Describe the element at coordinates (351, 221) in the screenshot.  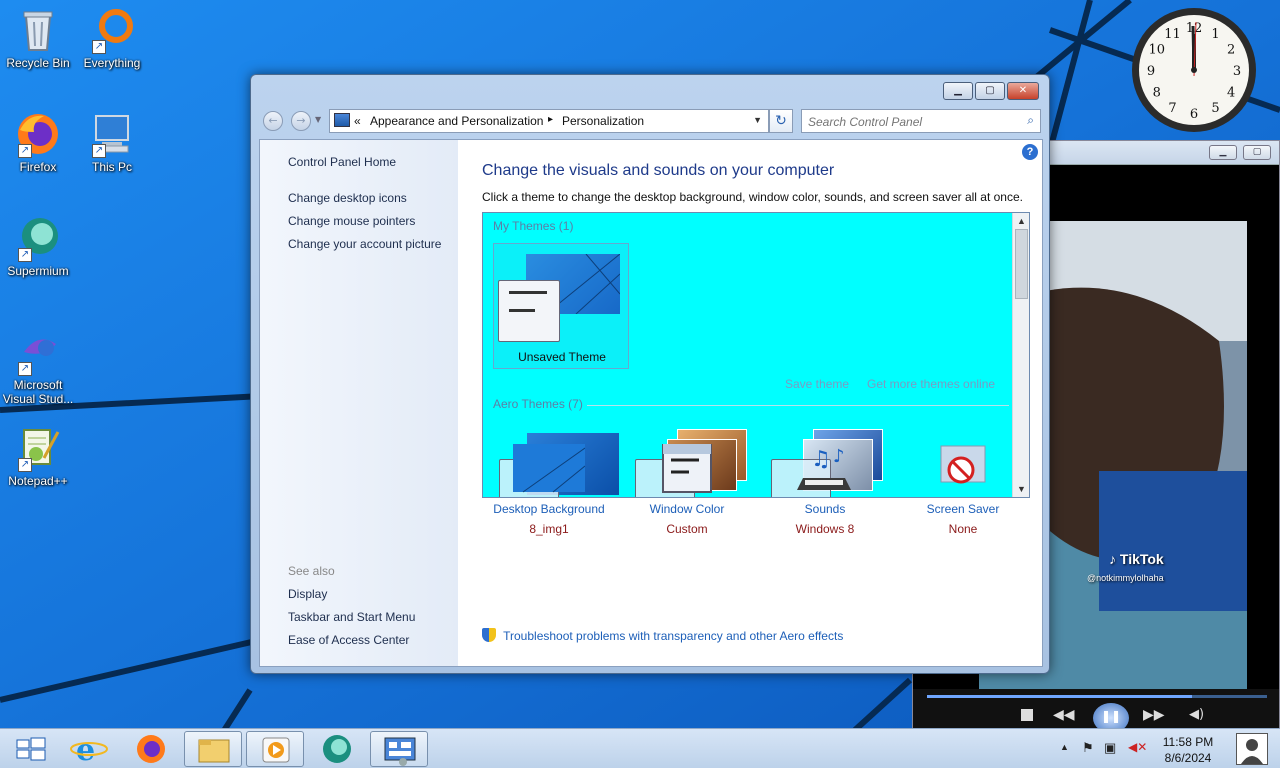
I see `change-mouse-pointers-link: Change mouse pointers` at that location.